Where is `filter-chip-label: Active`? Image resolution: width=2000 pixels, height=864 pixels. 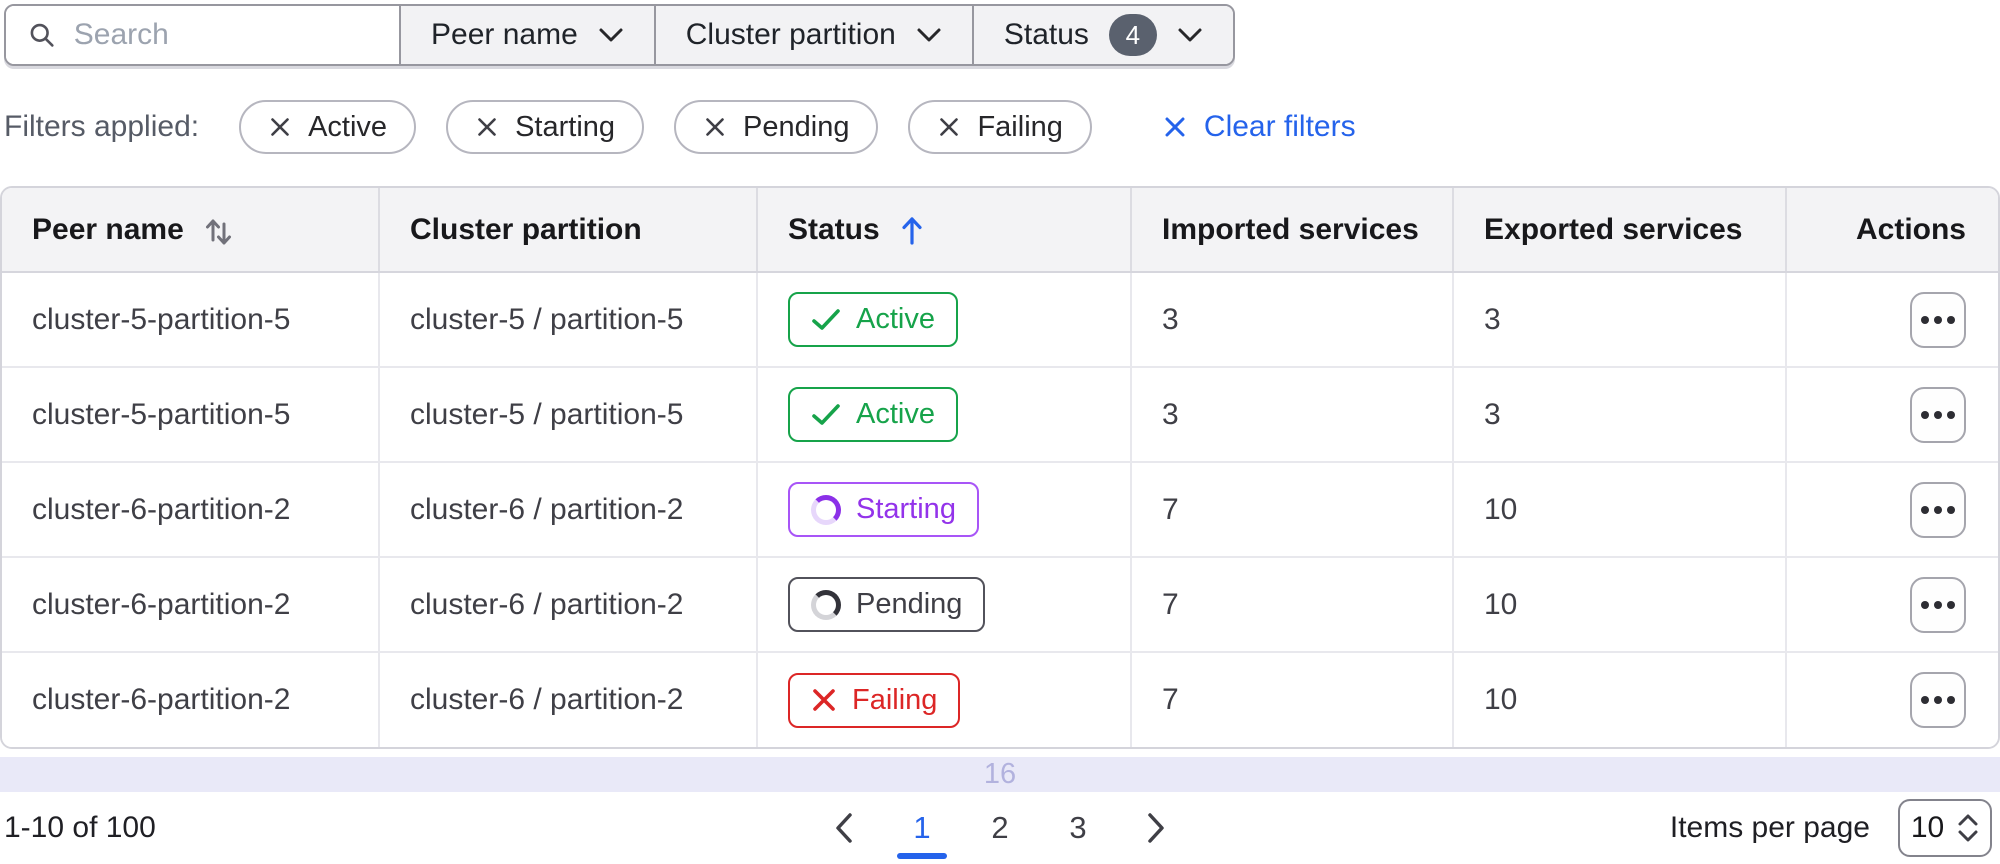 filter-chip-label: Active is located at coordinates (348, 126).